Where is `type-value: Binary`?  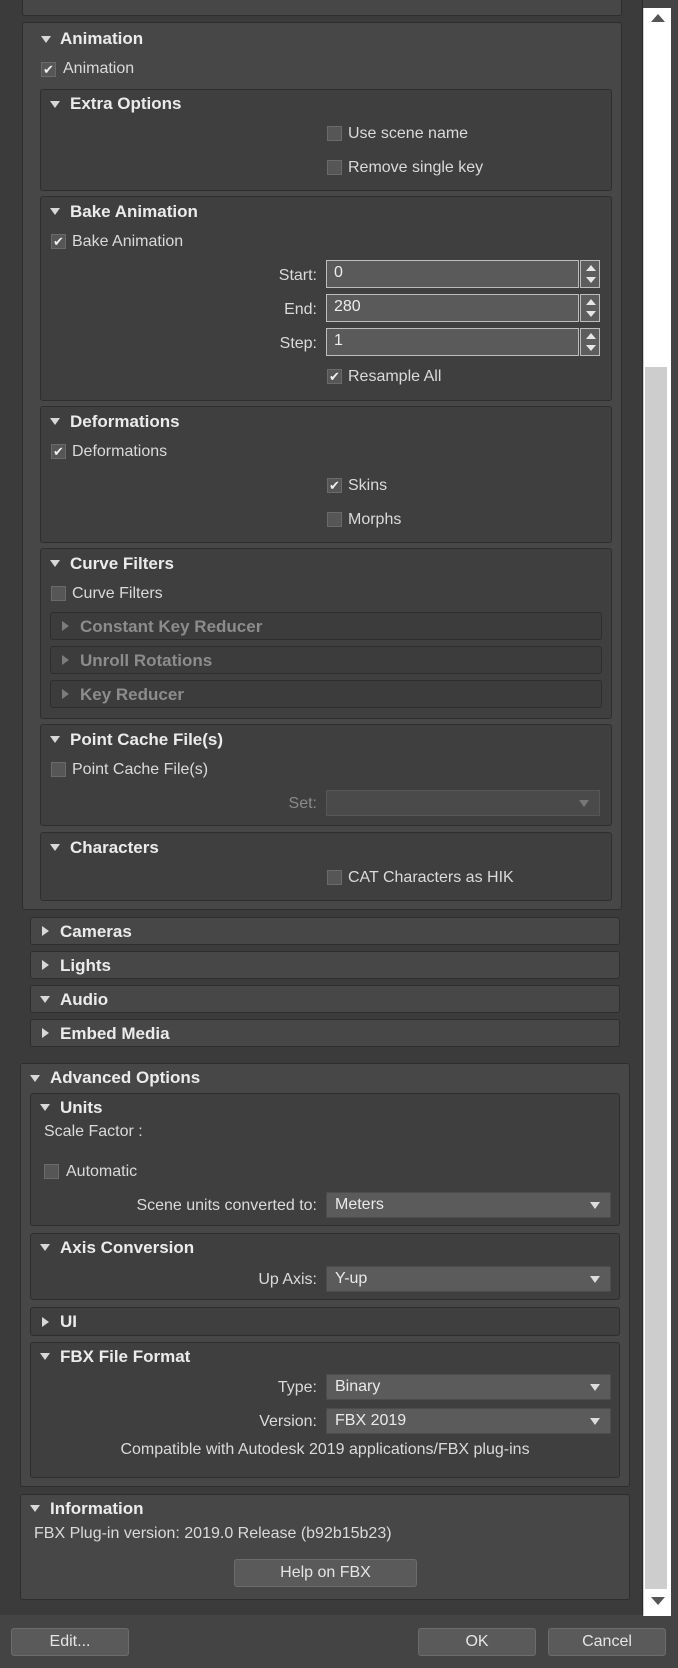 type-value: Binary is located at coordinates (358, 1386).